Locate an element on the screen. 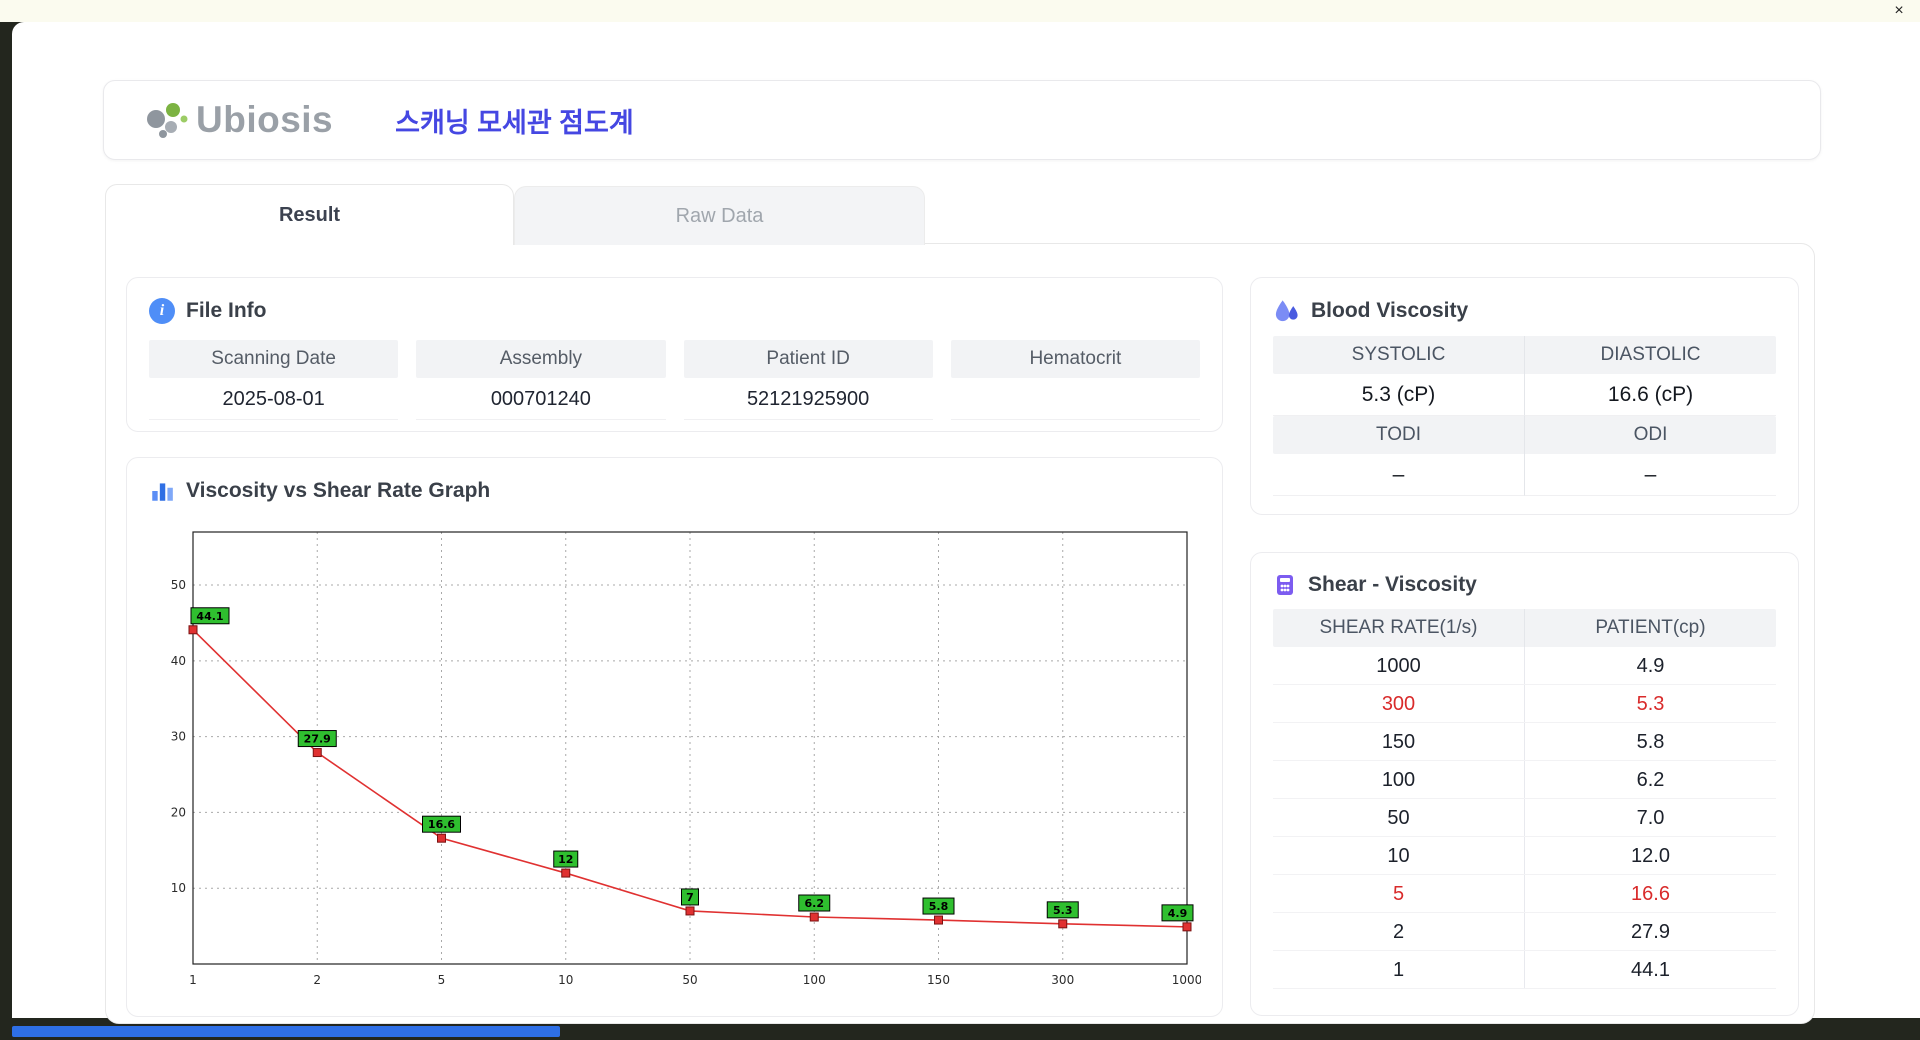 The width and height of the screenshot is (1920, 1040). info-icon: i is located at coordinates (162, 311).